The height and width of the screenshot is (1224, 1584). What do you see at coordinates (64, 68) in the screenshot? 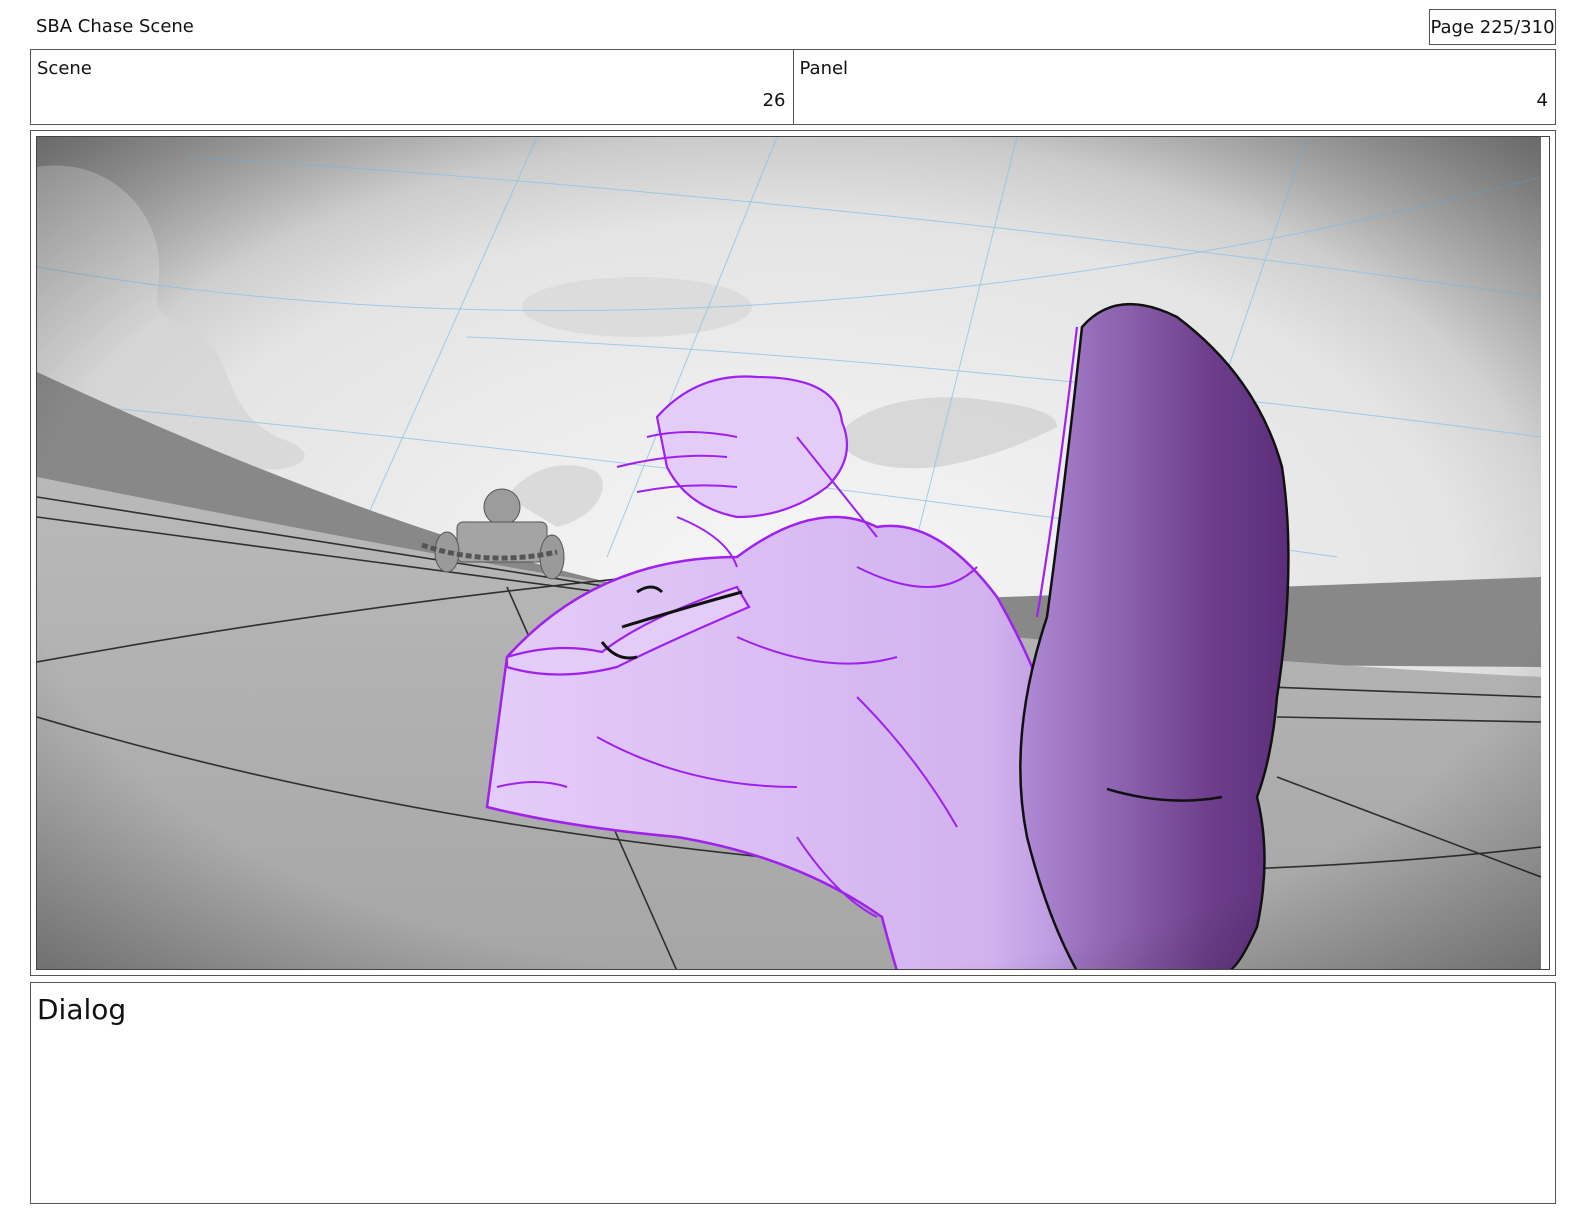
I see `scene-label: Scene` at bounding box center [64, 68].